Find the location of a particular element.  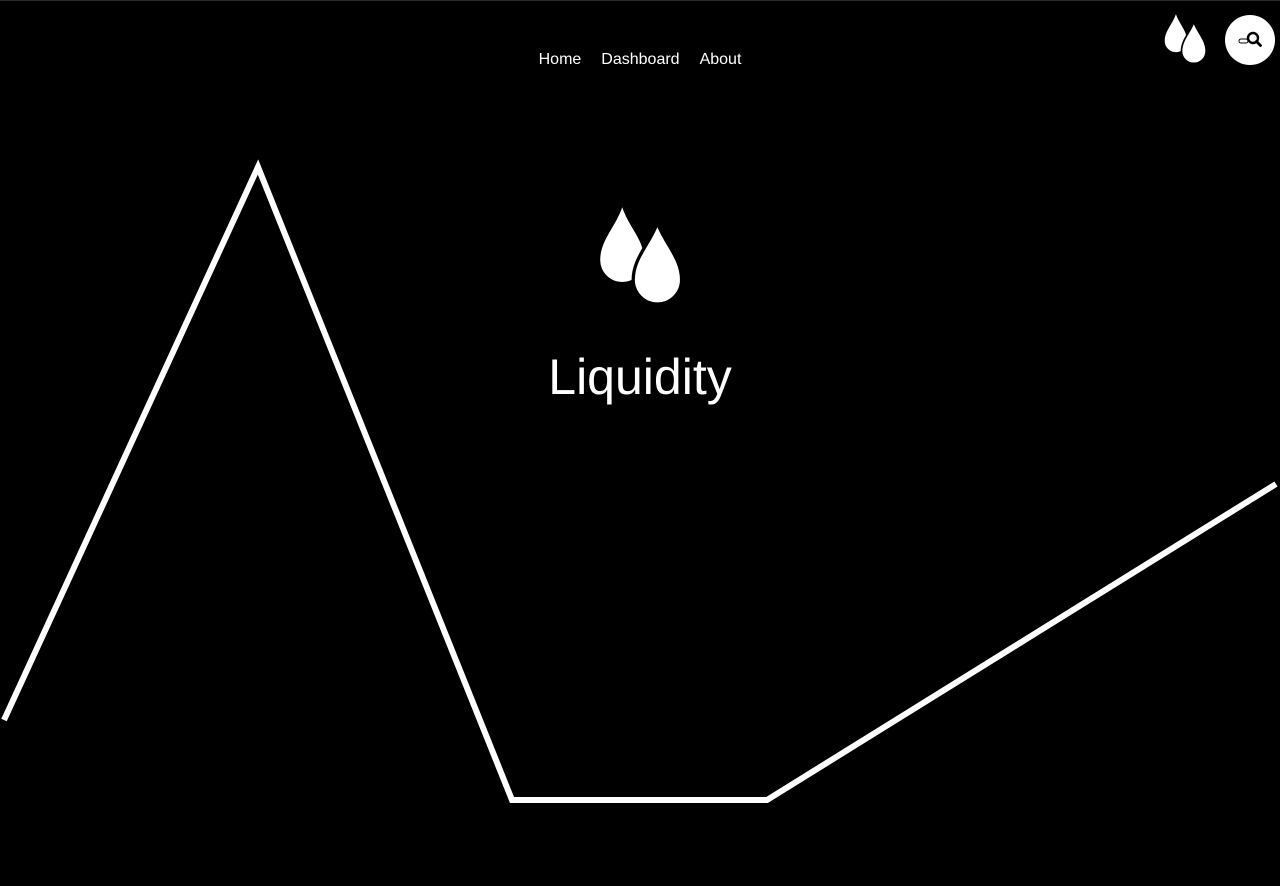

magnifier-icon is located at coordinates (1250, 39).